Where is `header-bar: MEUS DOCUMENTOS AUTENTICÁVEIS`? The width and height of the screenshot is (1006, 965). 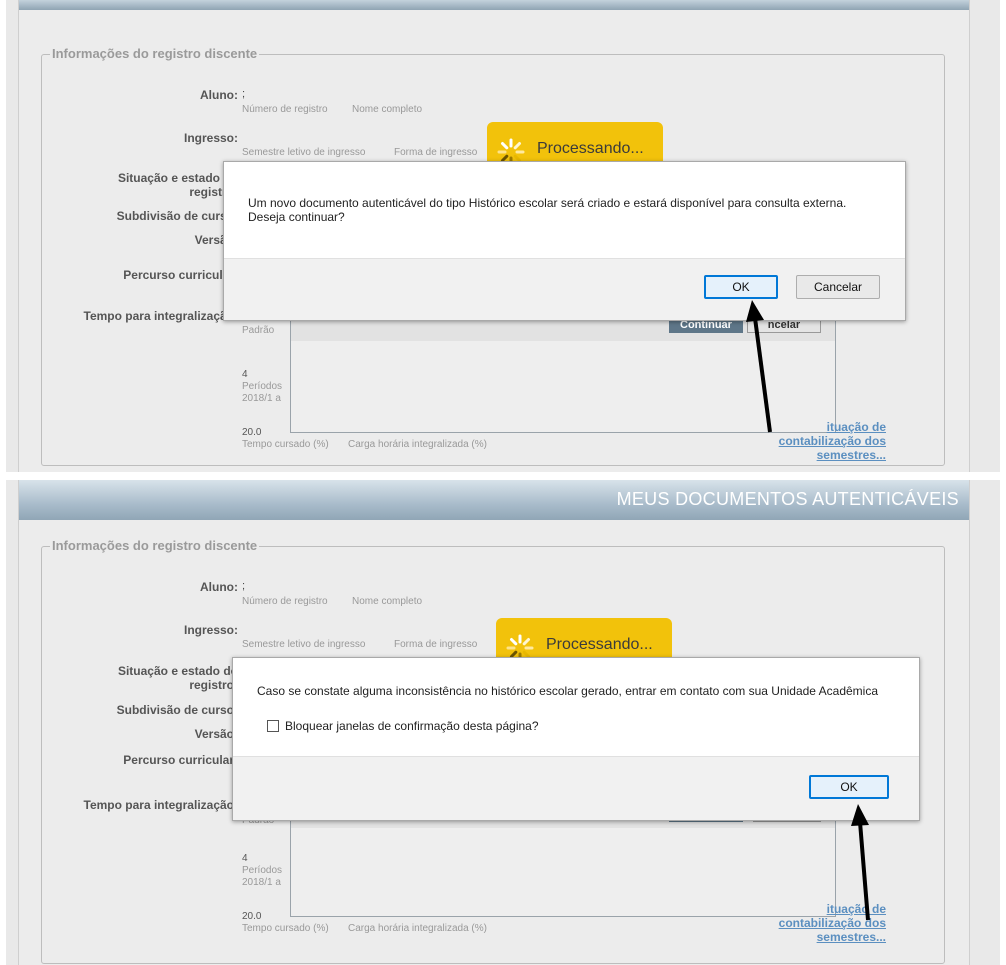
header-bar: MEUS DOCUMENTOS AUTENTICÁVEIS is located at coordinates (494, 500).